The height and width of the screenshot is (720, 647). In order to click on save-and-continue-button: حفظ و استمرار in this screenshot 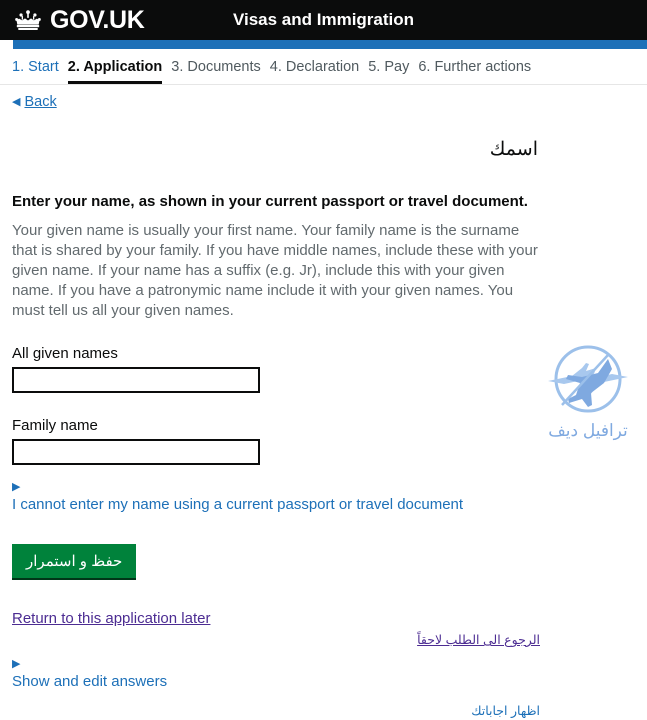, I will do `click(74, 561)`.